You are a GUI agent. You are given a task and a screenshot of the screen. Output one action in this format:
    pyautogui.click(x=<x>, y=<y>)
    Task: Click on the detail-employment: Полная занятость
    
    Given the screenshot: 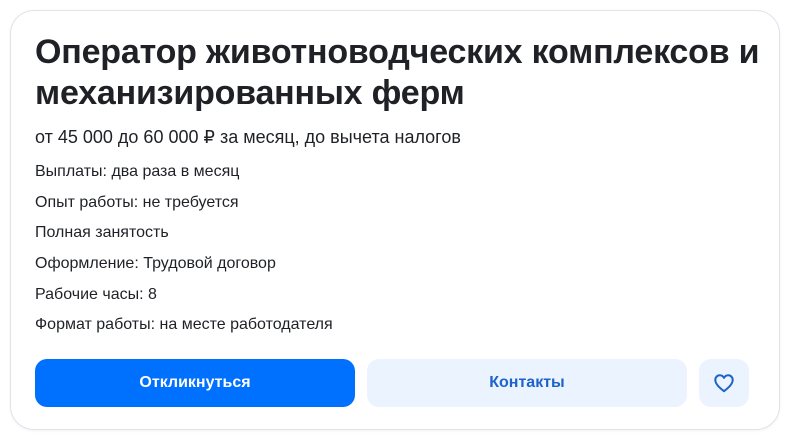 What is the action you would take?
    pyautogui.click(x=102, y=233)
    